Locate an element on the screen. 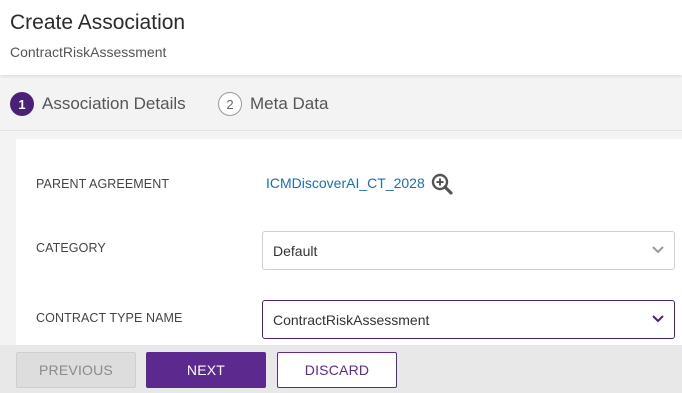  zoom-in-icon is located at coordinates (442, 184).